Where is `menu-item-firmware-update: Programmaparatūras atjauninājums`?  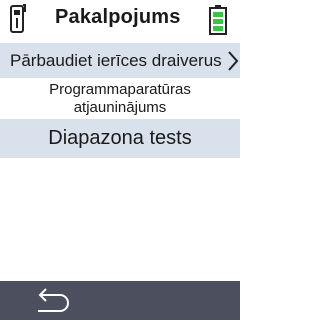
menu-item-firmware-update: Programmaparatūras atjauninājums is located at coordinates (120, 98).